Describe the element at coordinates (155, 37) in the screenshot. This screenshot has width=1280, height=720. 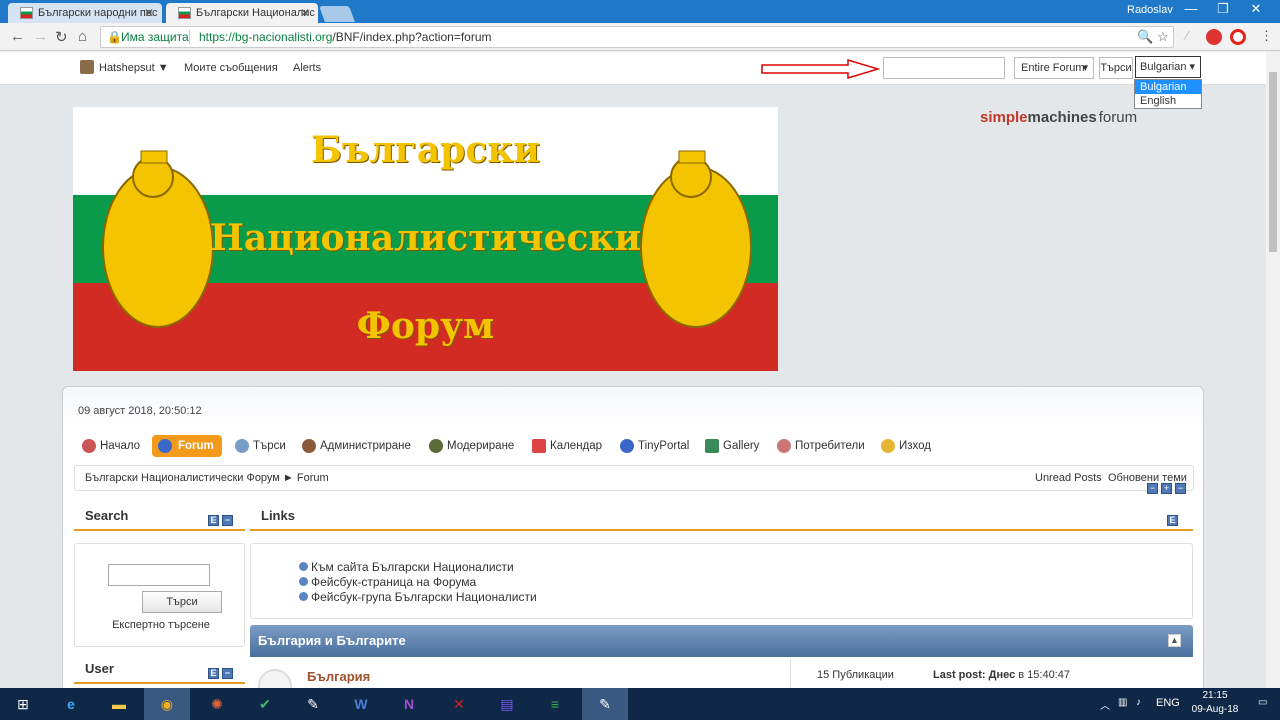
I see `secure-label: Има защита` at that location.